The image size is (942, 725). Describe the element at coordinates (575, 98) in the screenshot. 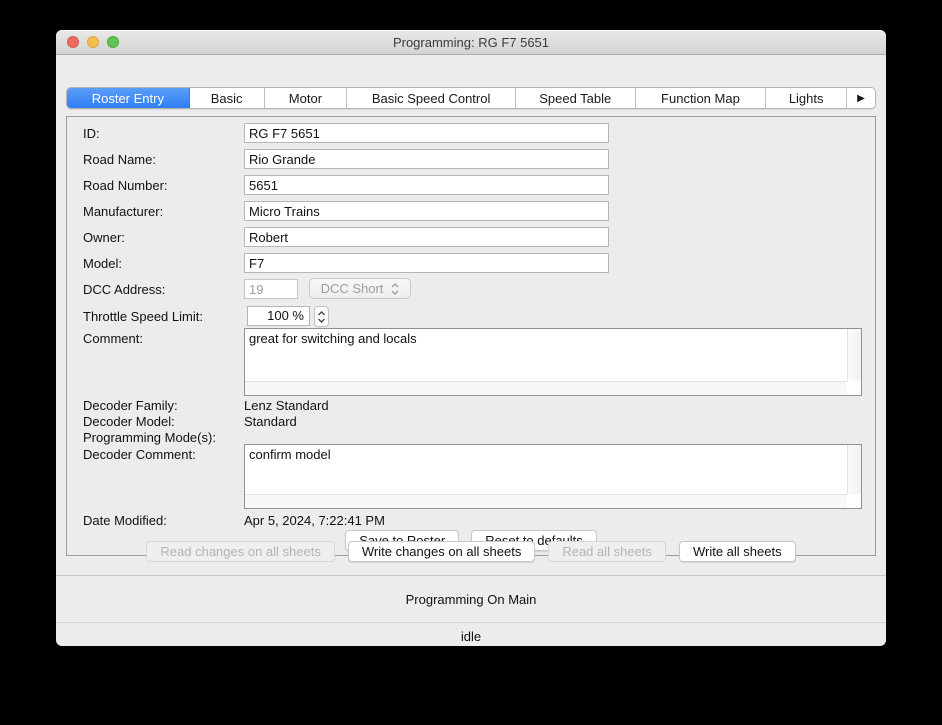

I see `tab-speed-table: Speed Table` at that location.